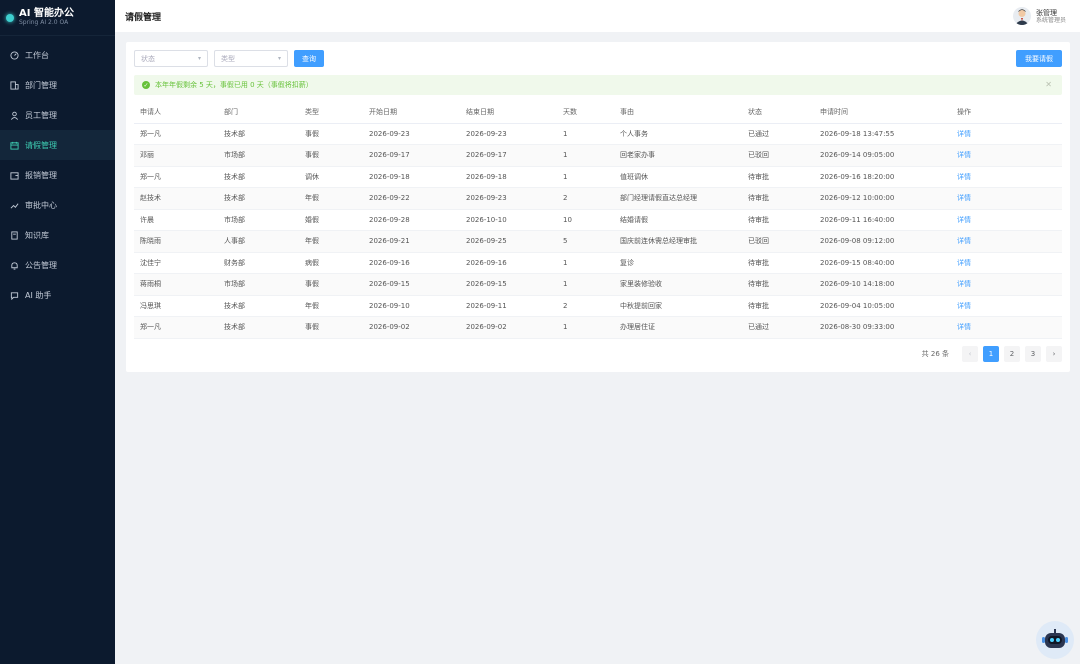 The height and width of the screenshot is (664, 1080). Describe the element at coordinates (258, 241) in the screenshot. I see `department-cell: 人事部` at that location.